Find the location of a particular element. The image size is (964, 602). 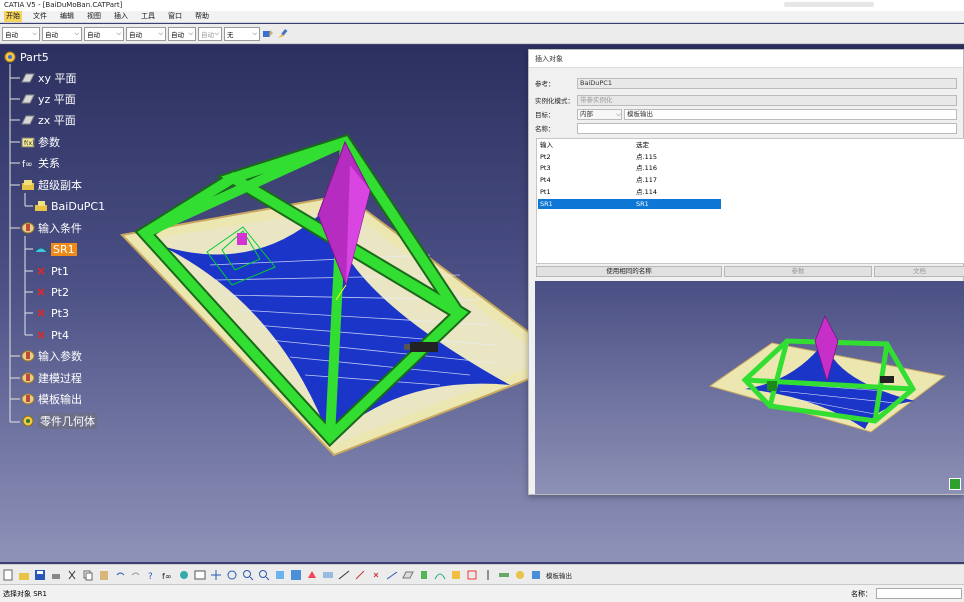

parameters-button: 参数 is located at coordinates (798, 271).